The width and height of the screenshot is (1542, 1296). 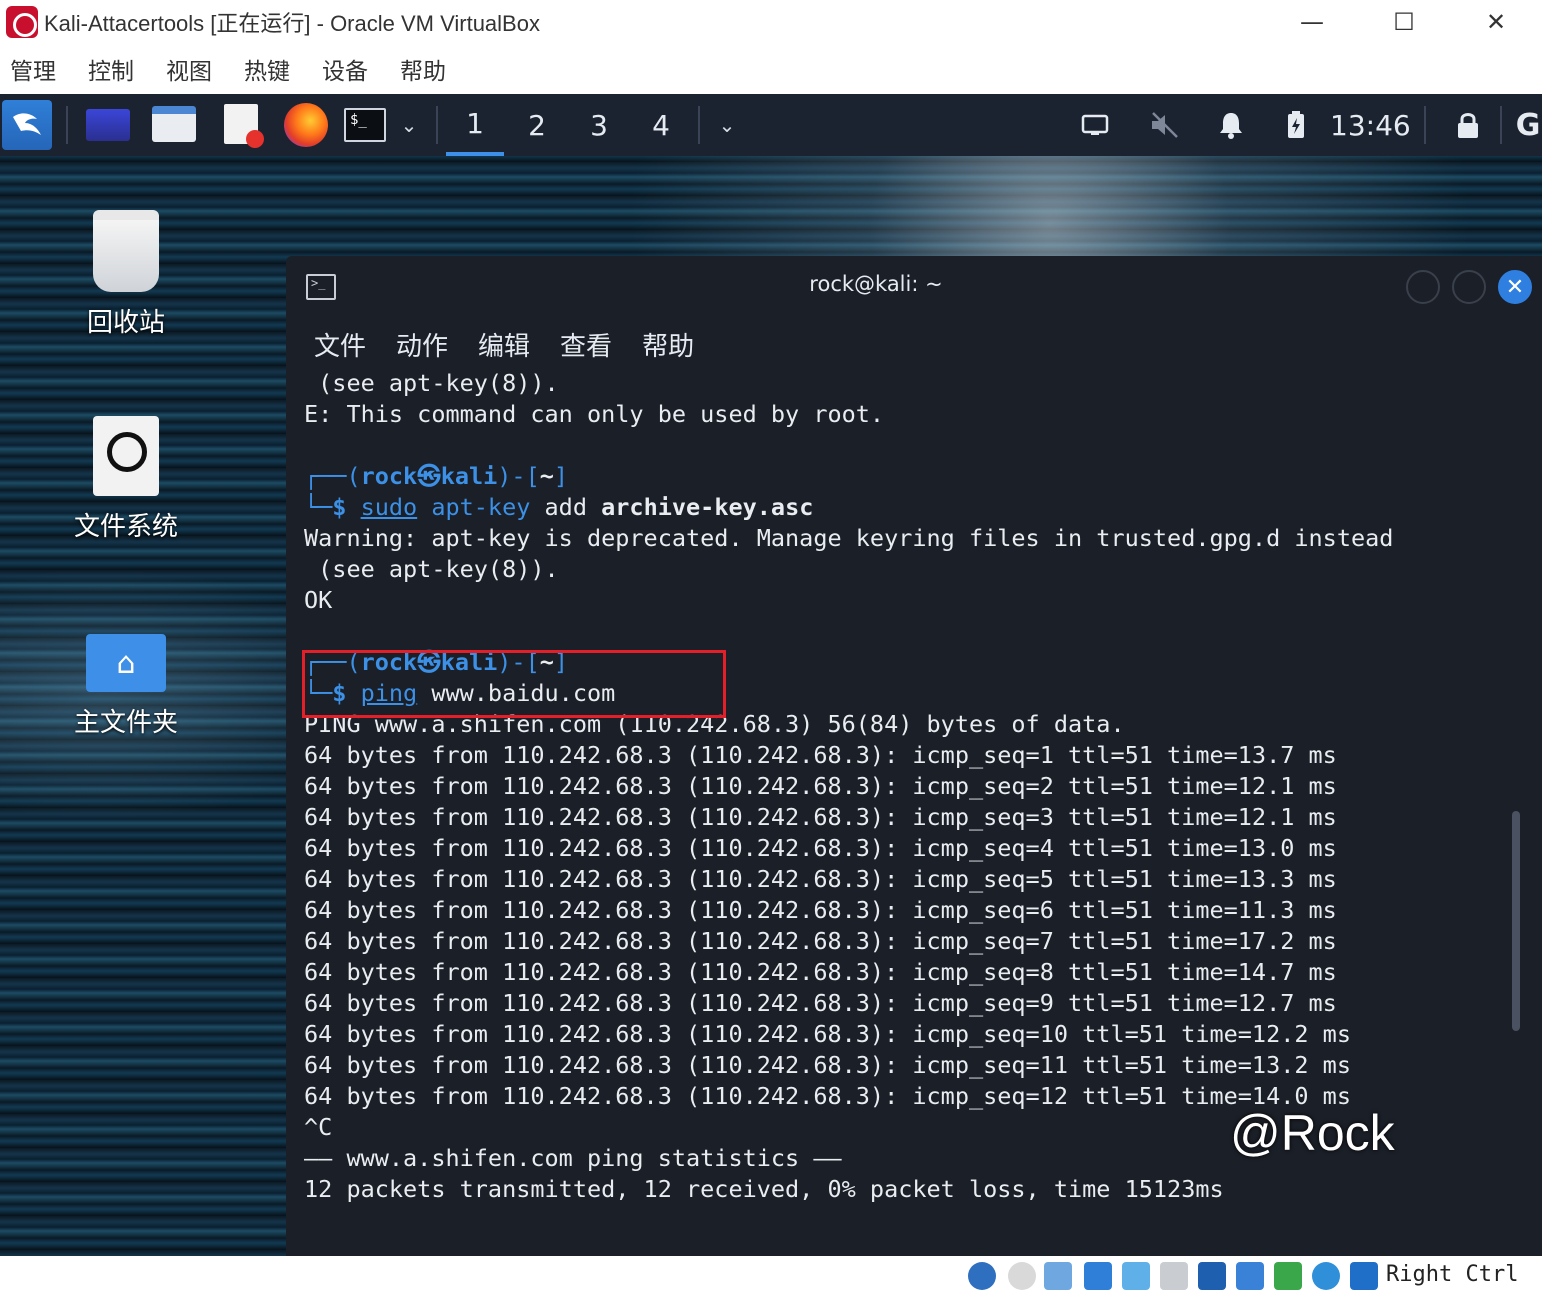 I want to click on workspace-1: 1, so click(x=475, y=125).